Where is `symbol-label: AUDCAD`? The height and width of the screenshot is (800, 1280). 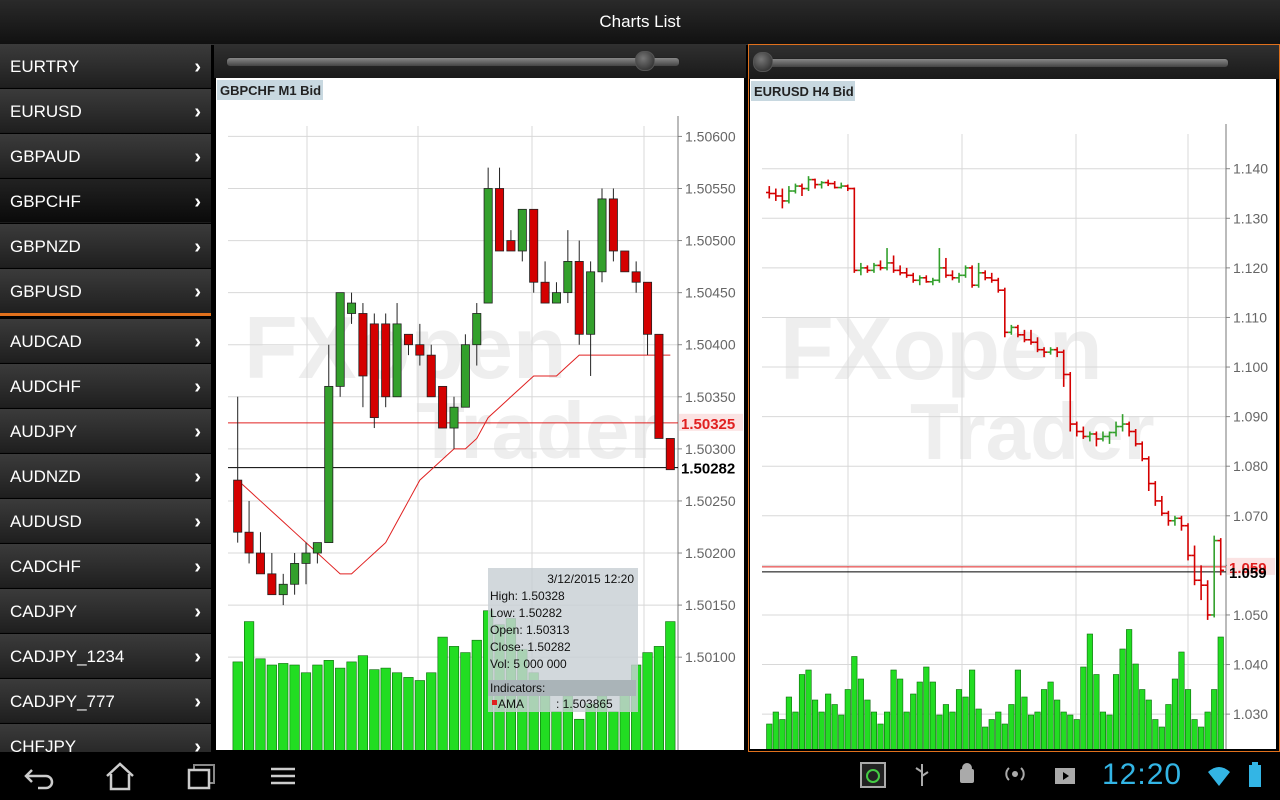 symbol-label: AUDCAD is located at coordinates (46, 341).